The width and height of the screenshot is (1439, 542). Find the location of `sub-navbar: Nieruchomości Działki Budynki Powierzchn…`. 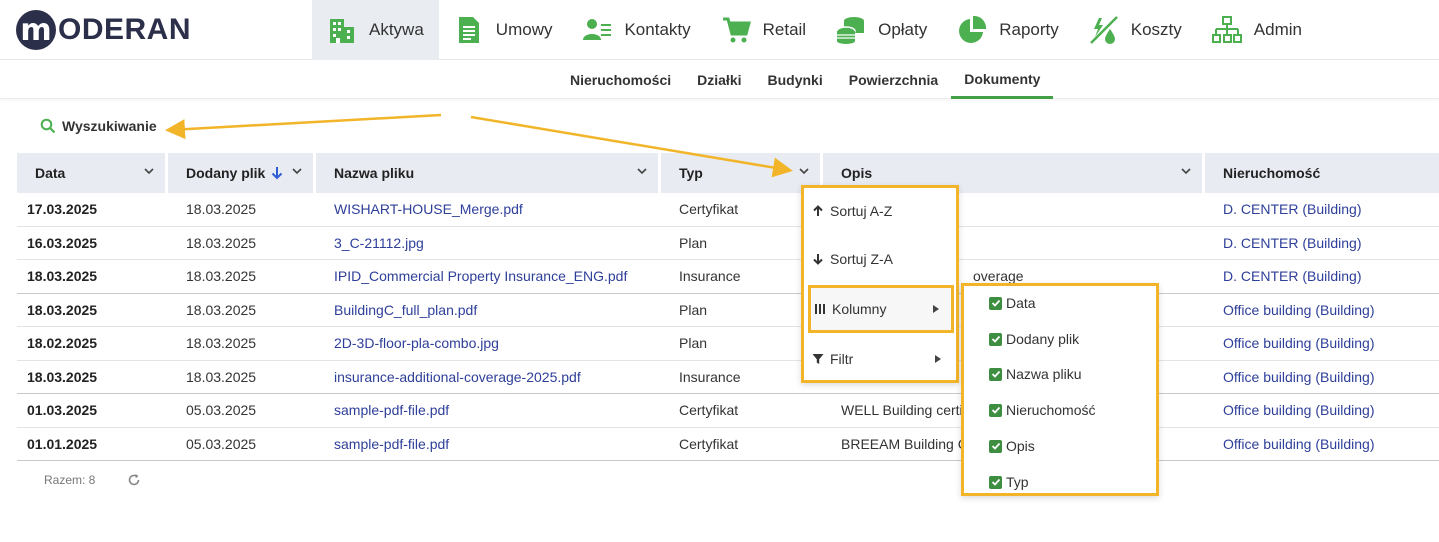

sub-navbar: Nieruchomości Działki Budynki Powierzchn… is located at coordinates (719, 80).